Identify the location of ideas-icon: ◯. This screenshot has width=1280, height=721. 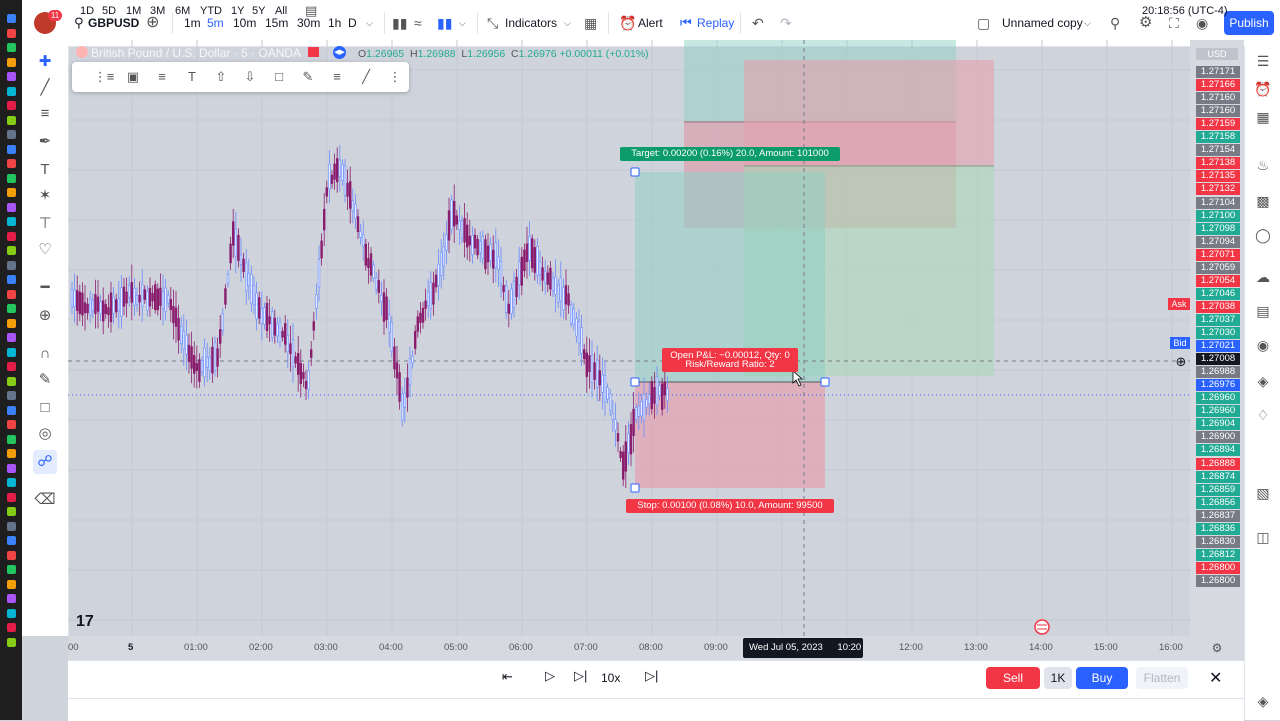
(1263, 235).